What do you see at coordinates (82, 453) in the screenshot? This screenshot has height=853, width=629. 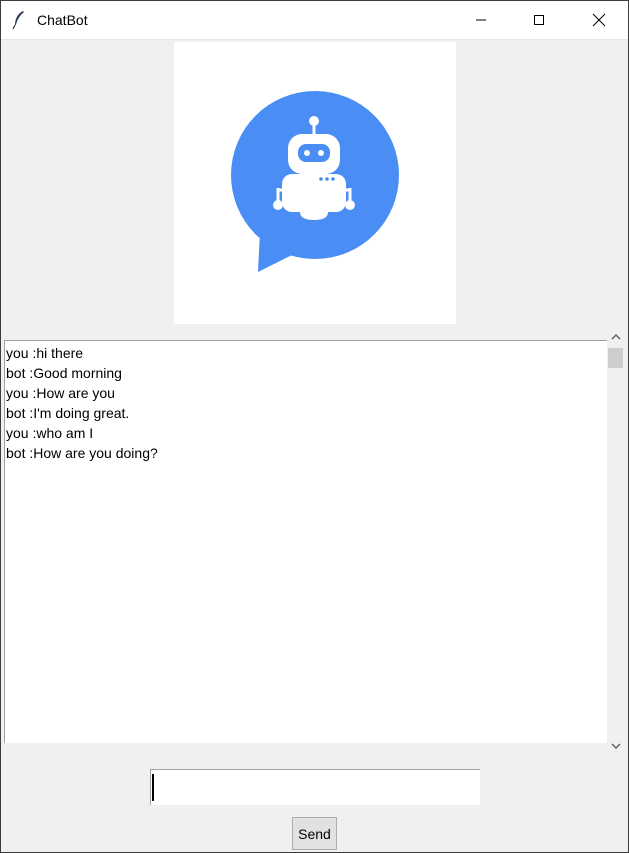 I see `chat-message: bot :How are you doing?` at bounding box center [82, 453].